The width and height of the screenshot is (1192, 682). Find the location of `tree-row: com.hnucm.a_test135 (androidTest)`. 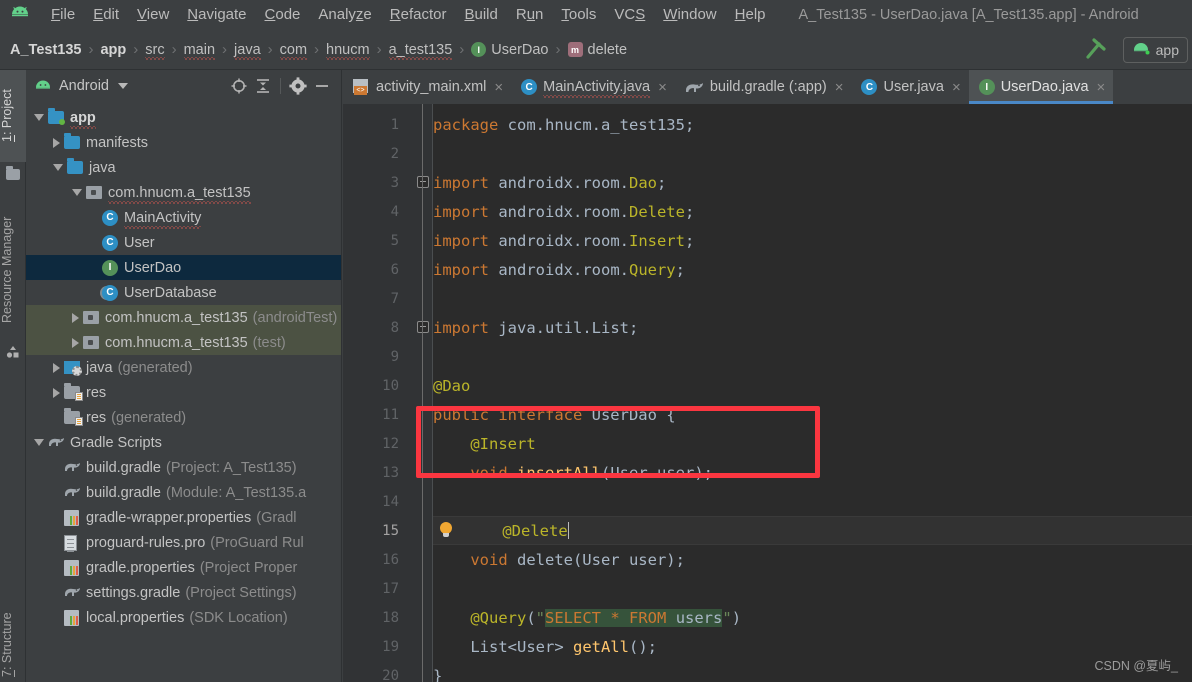

tree-row: com.hnucm.a_test135 (androidTest) is located at coordinates (183, 317).